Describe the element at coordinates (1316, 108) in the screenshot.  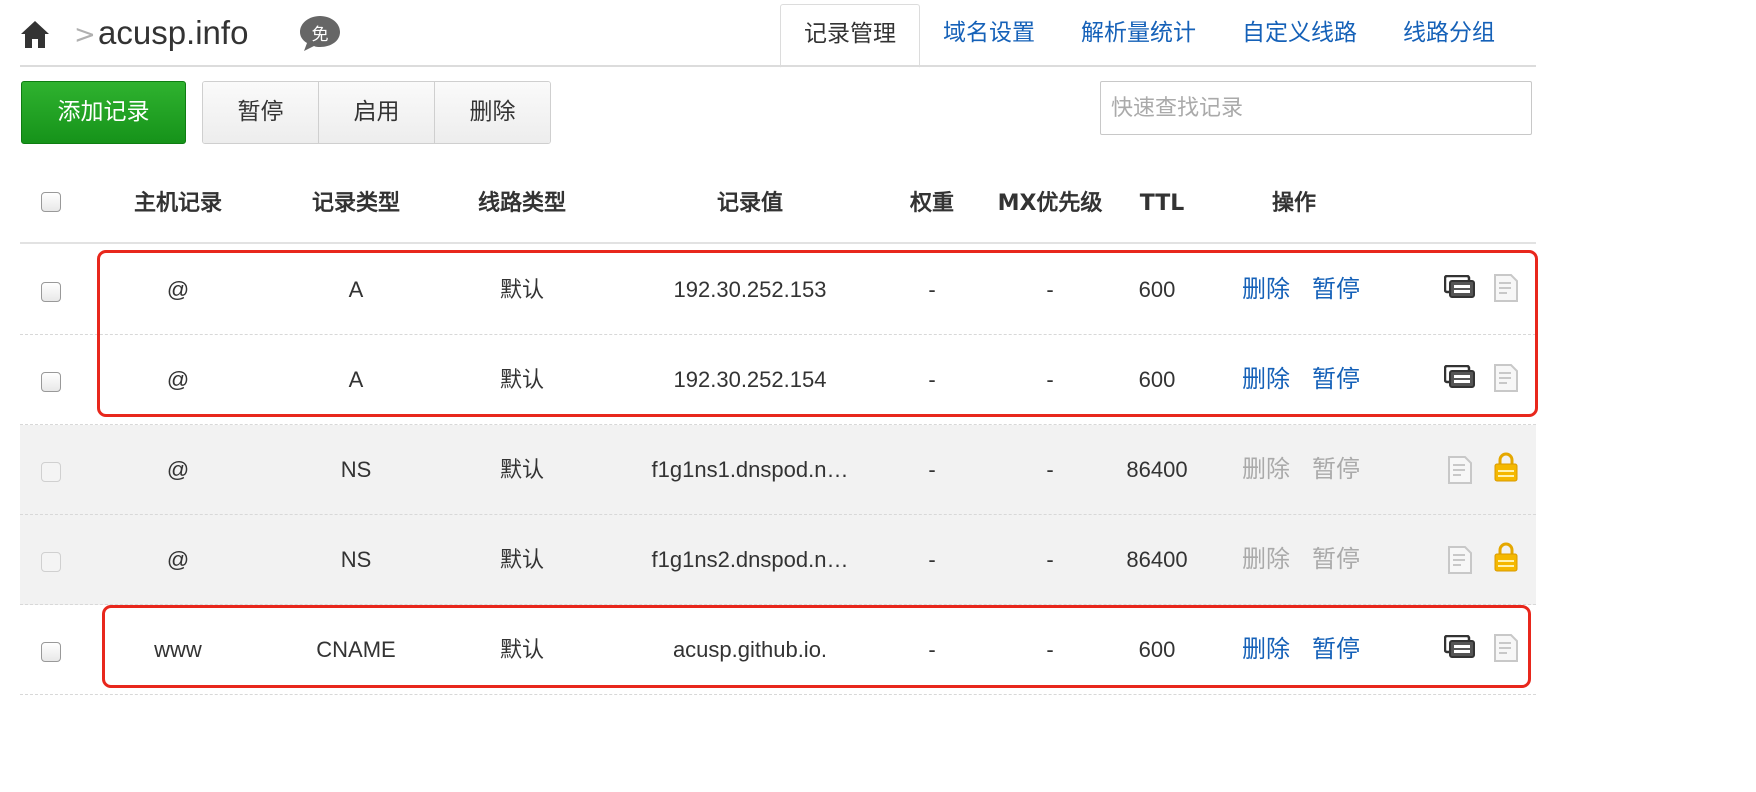
I see `search-input` at that location.